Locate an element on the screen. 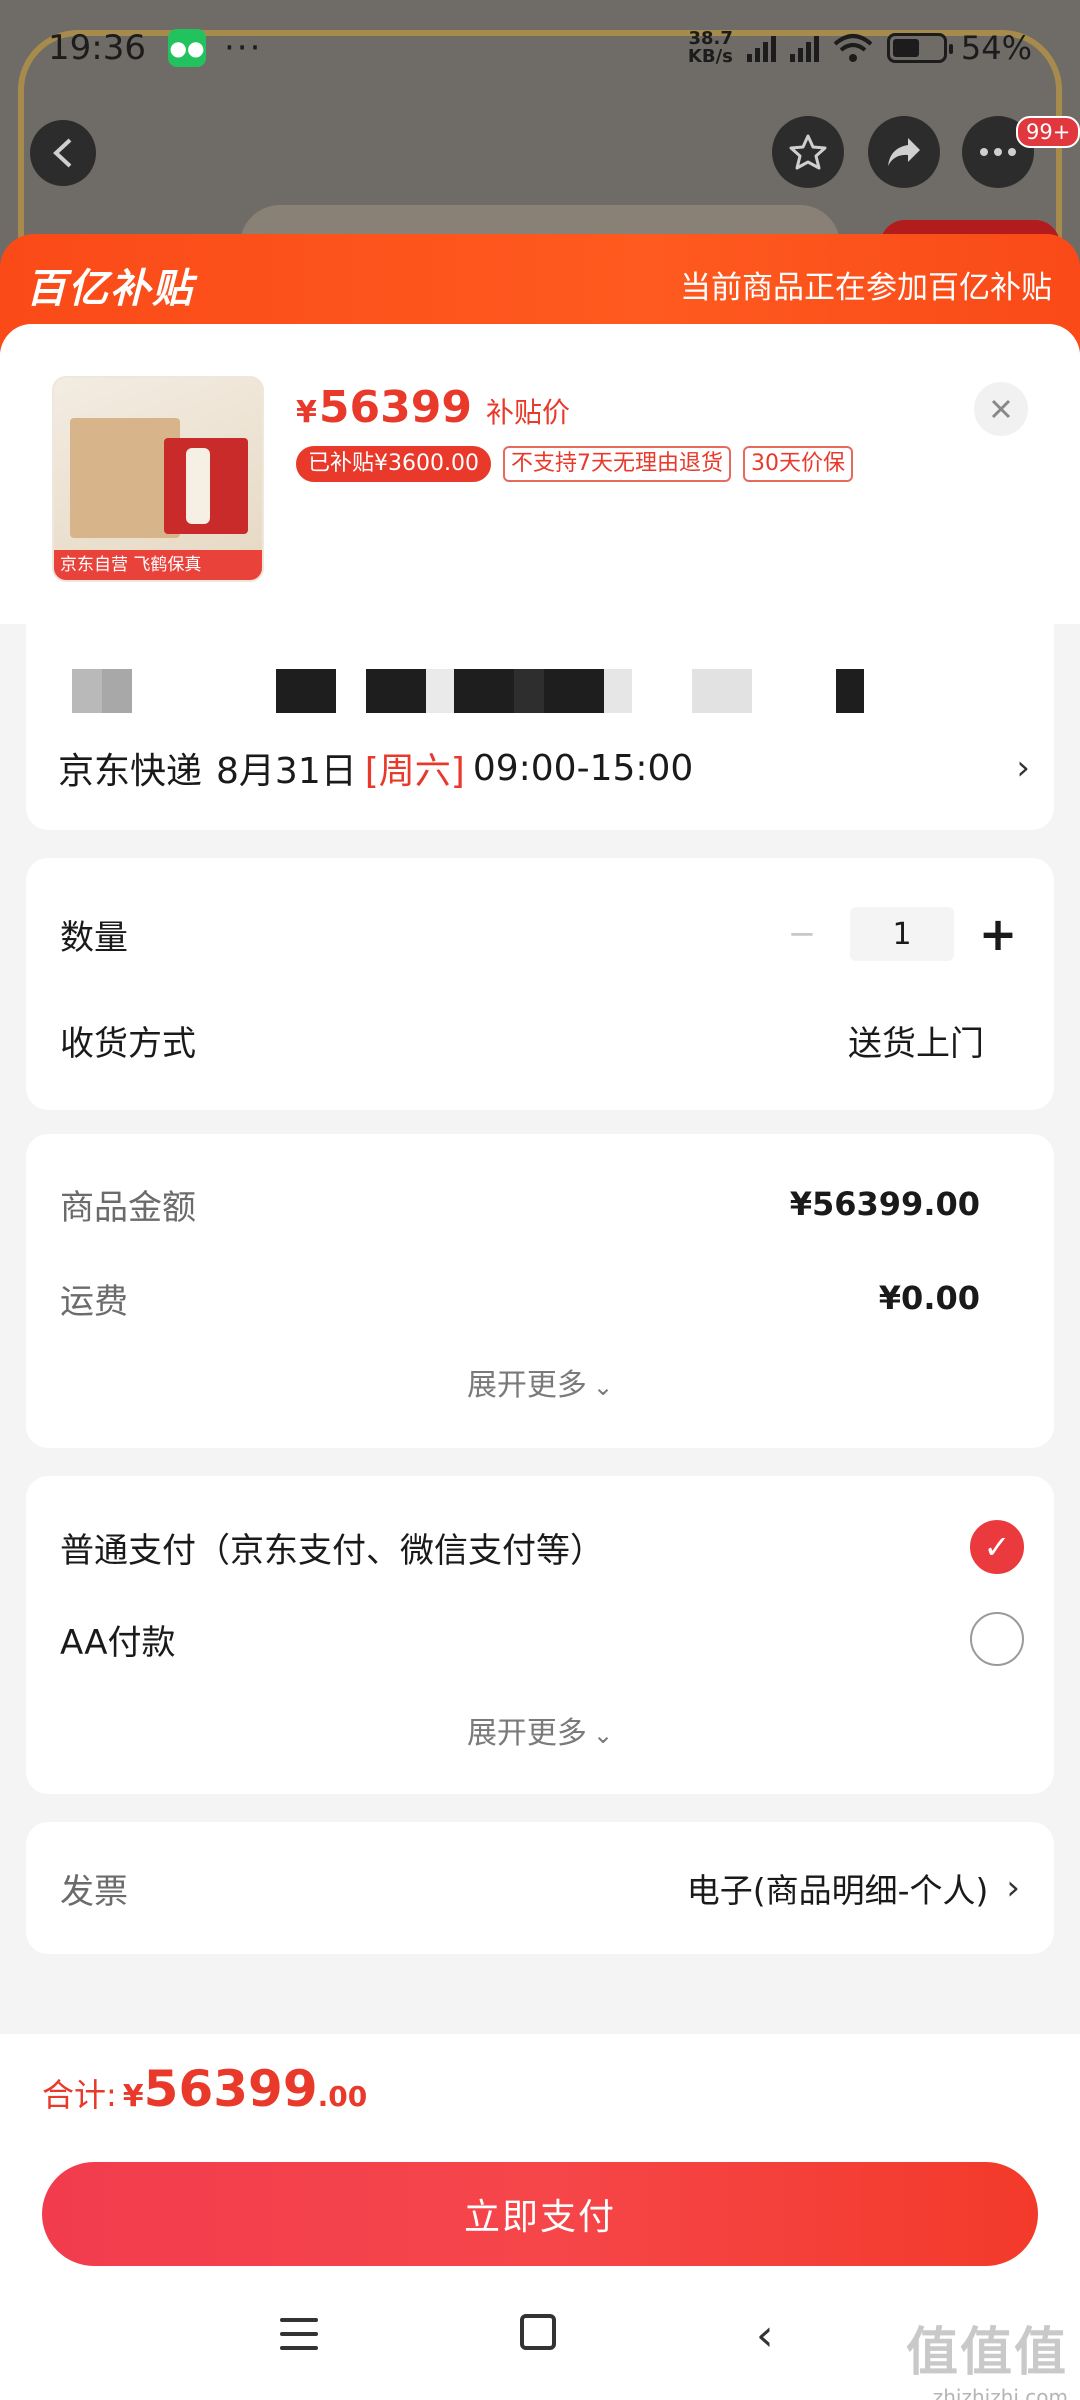  system-back-icon: ‹ is located at coordinates (765, 2335).